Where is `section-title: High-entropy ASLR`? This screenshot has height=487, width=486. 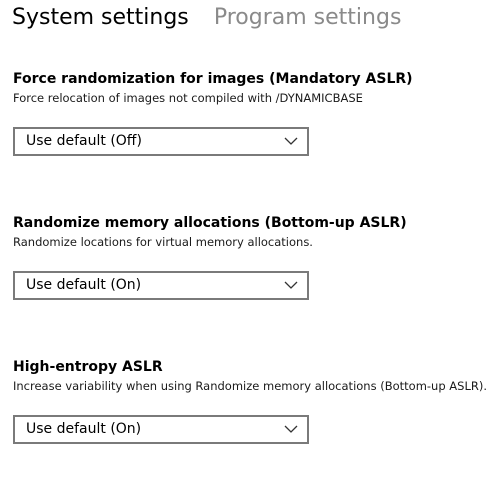 section-title: High-entropy ASLR is located at coordinates (88, 367).